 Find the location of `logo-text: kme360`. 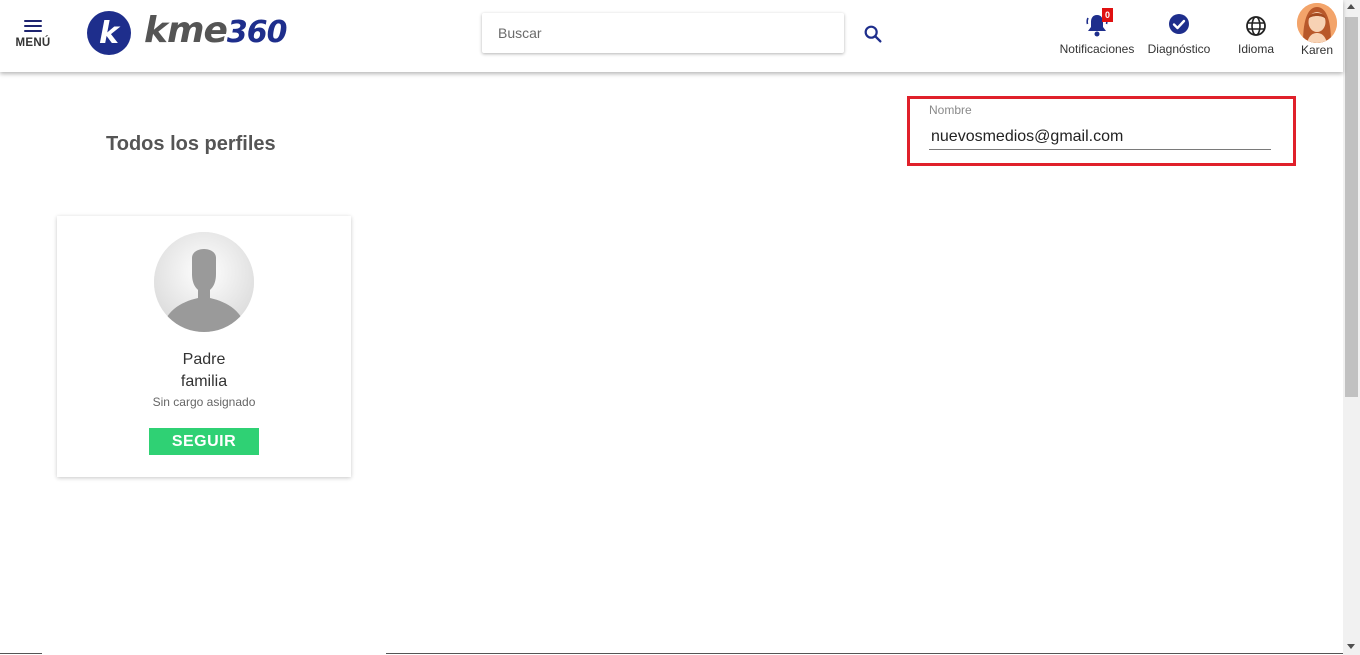

logo-text: kme360 is located at coordinates (215, 30).